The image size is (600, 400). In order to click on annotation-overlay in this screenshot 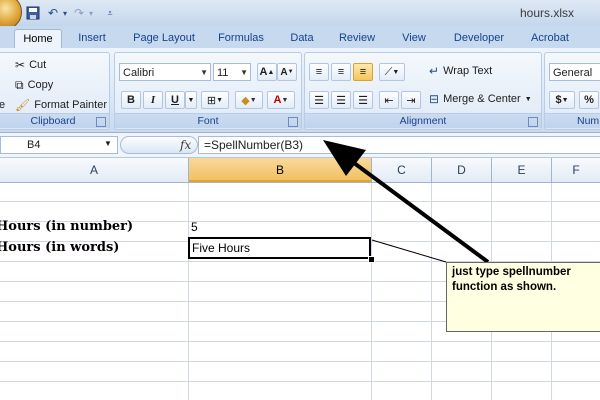, I will do `click(406, 202)`.